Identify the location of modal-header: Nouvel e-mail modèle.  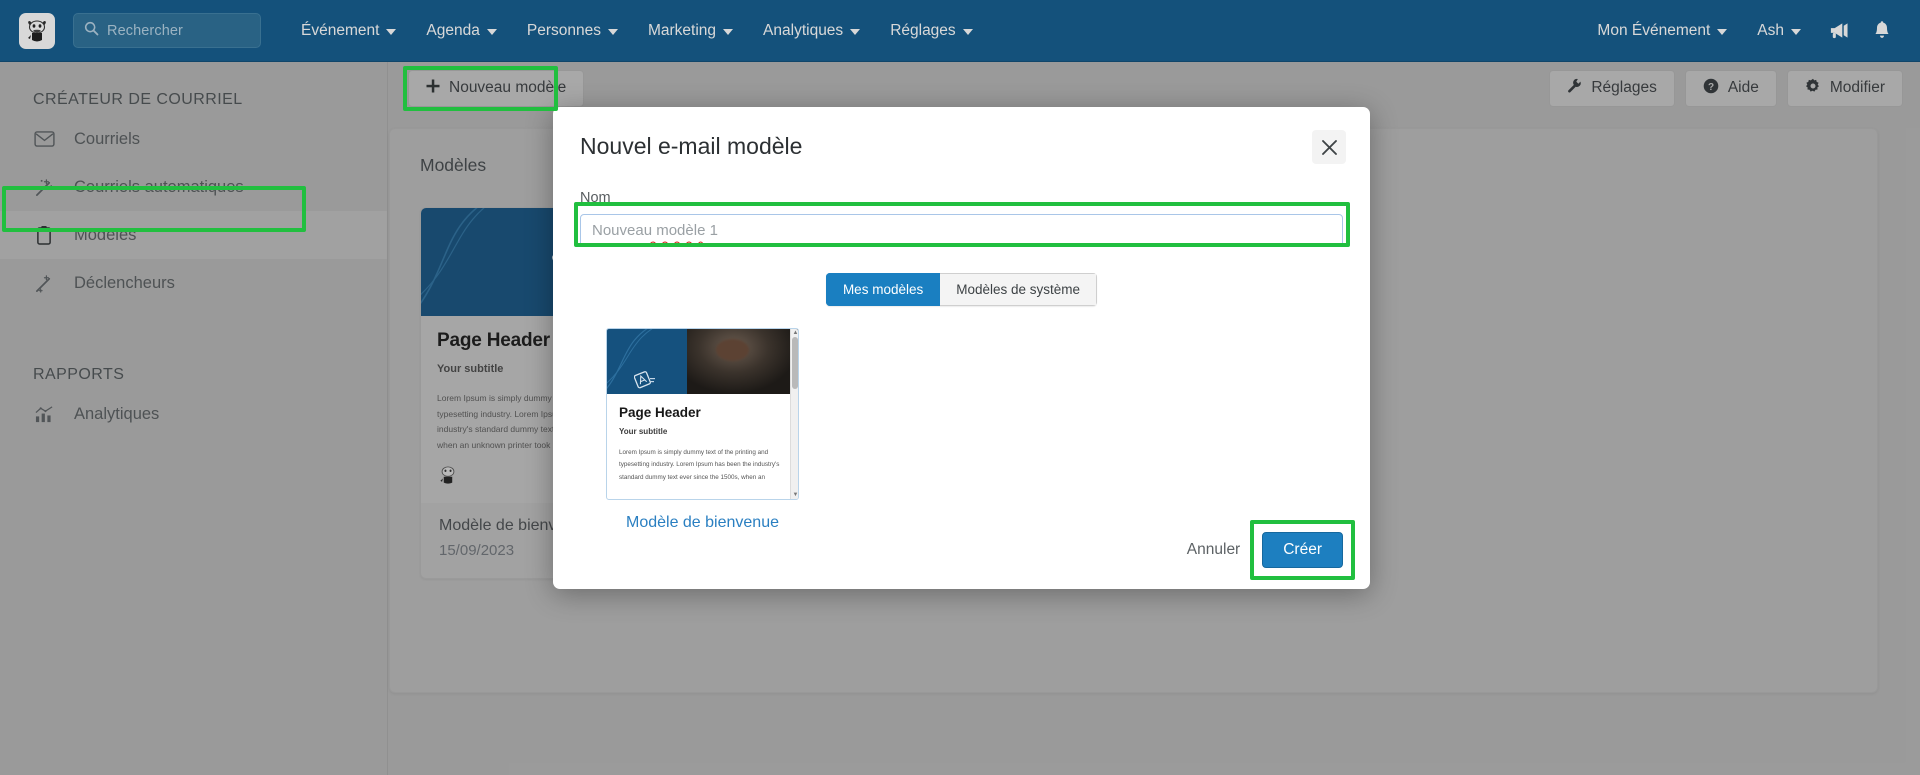
(961, 135).